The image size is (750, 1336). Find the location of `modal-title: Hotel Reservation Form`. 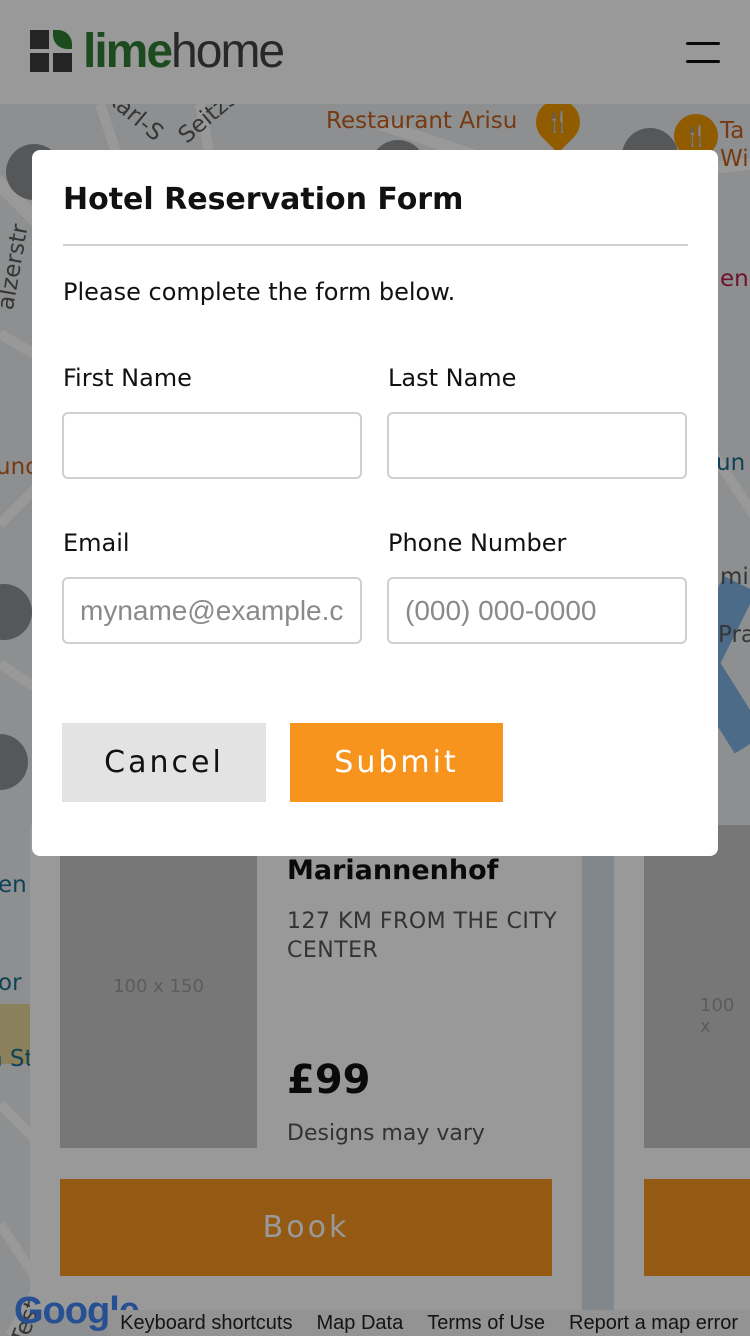

modal-title: Hotel Reservation Form is located at coordinates (263, 199).